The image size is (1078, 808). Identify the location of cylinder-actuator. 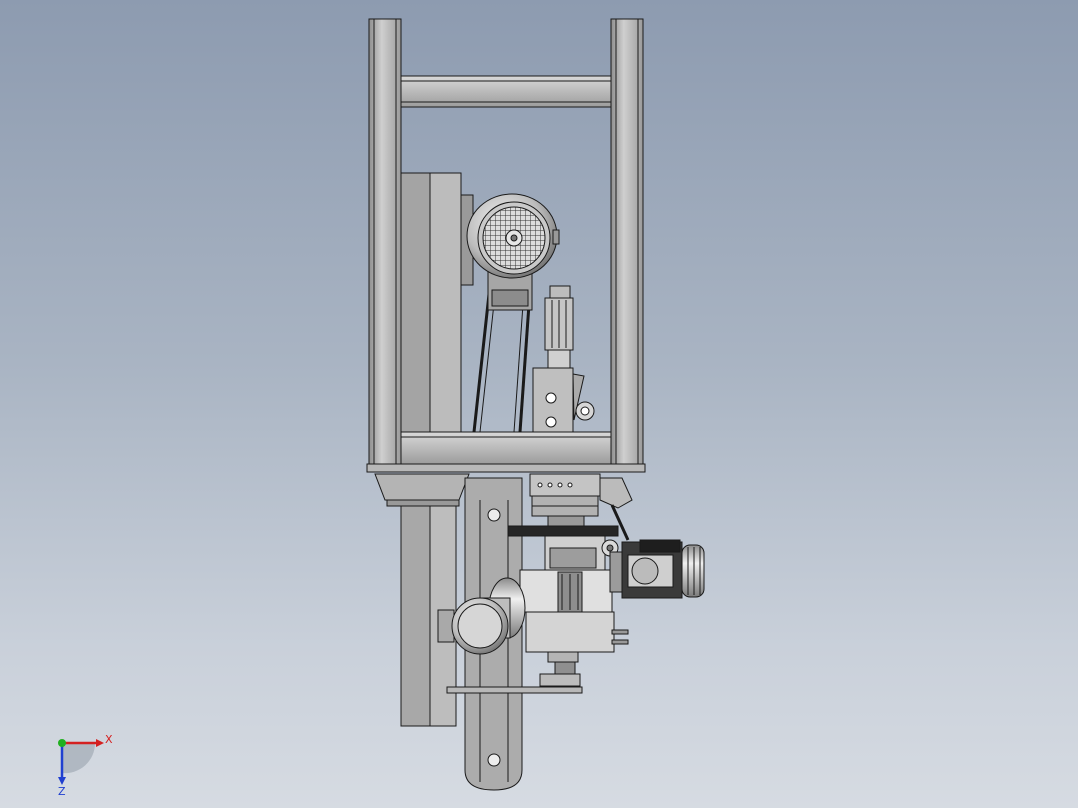
(563, 359).